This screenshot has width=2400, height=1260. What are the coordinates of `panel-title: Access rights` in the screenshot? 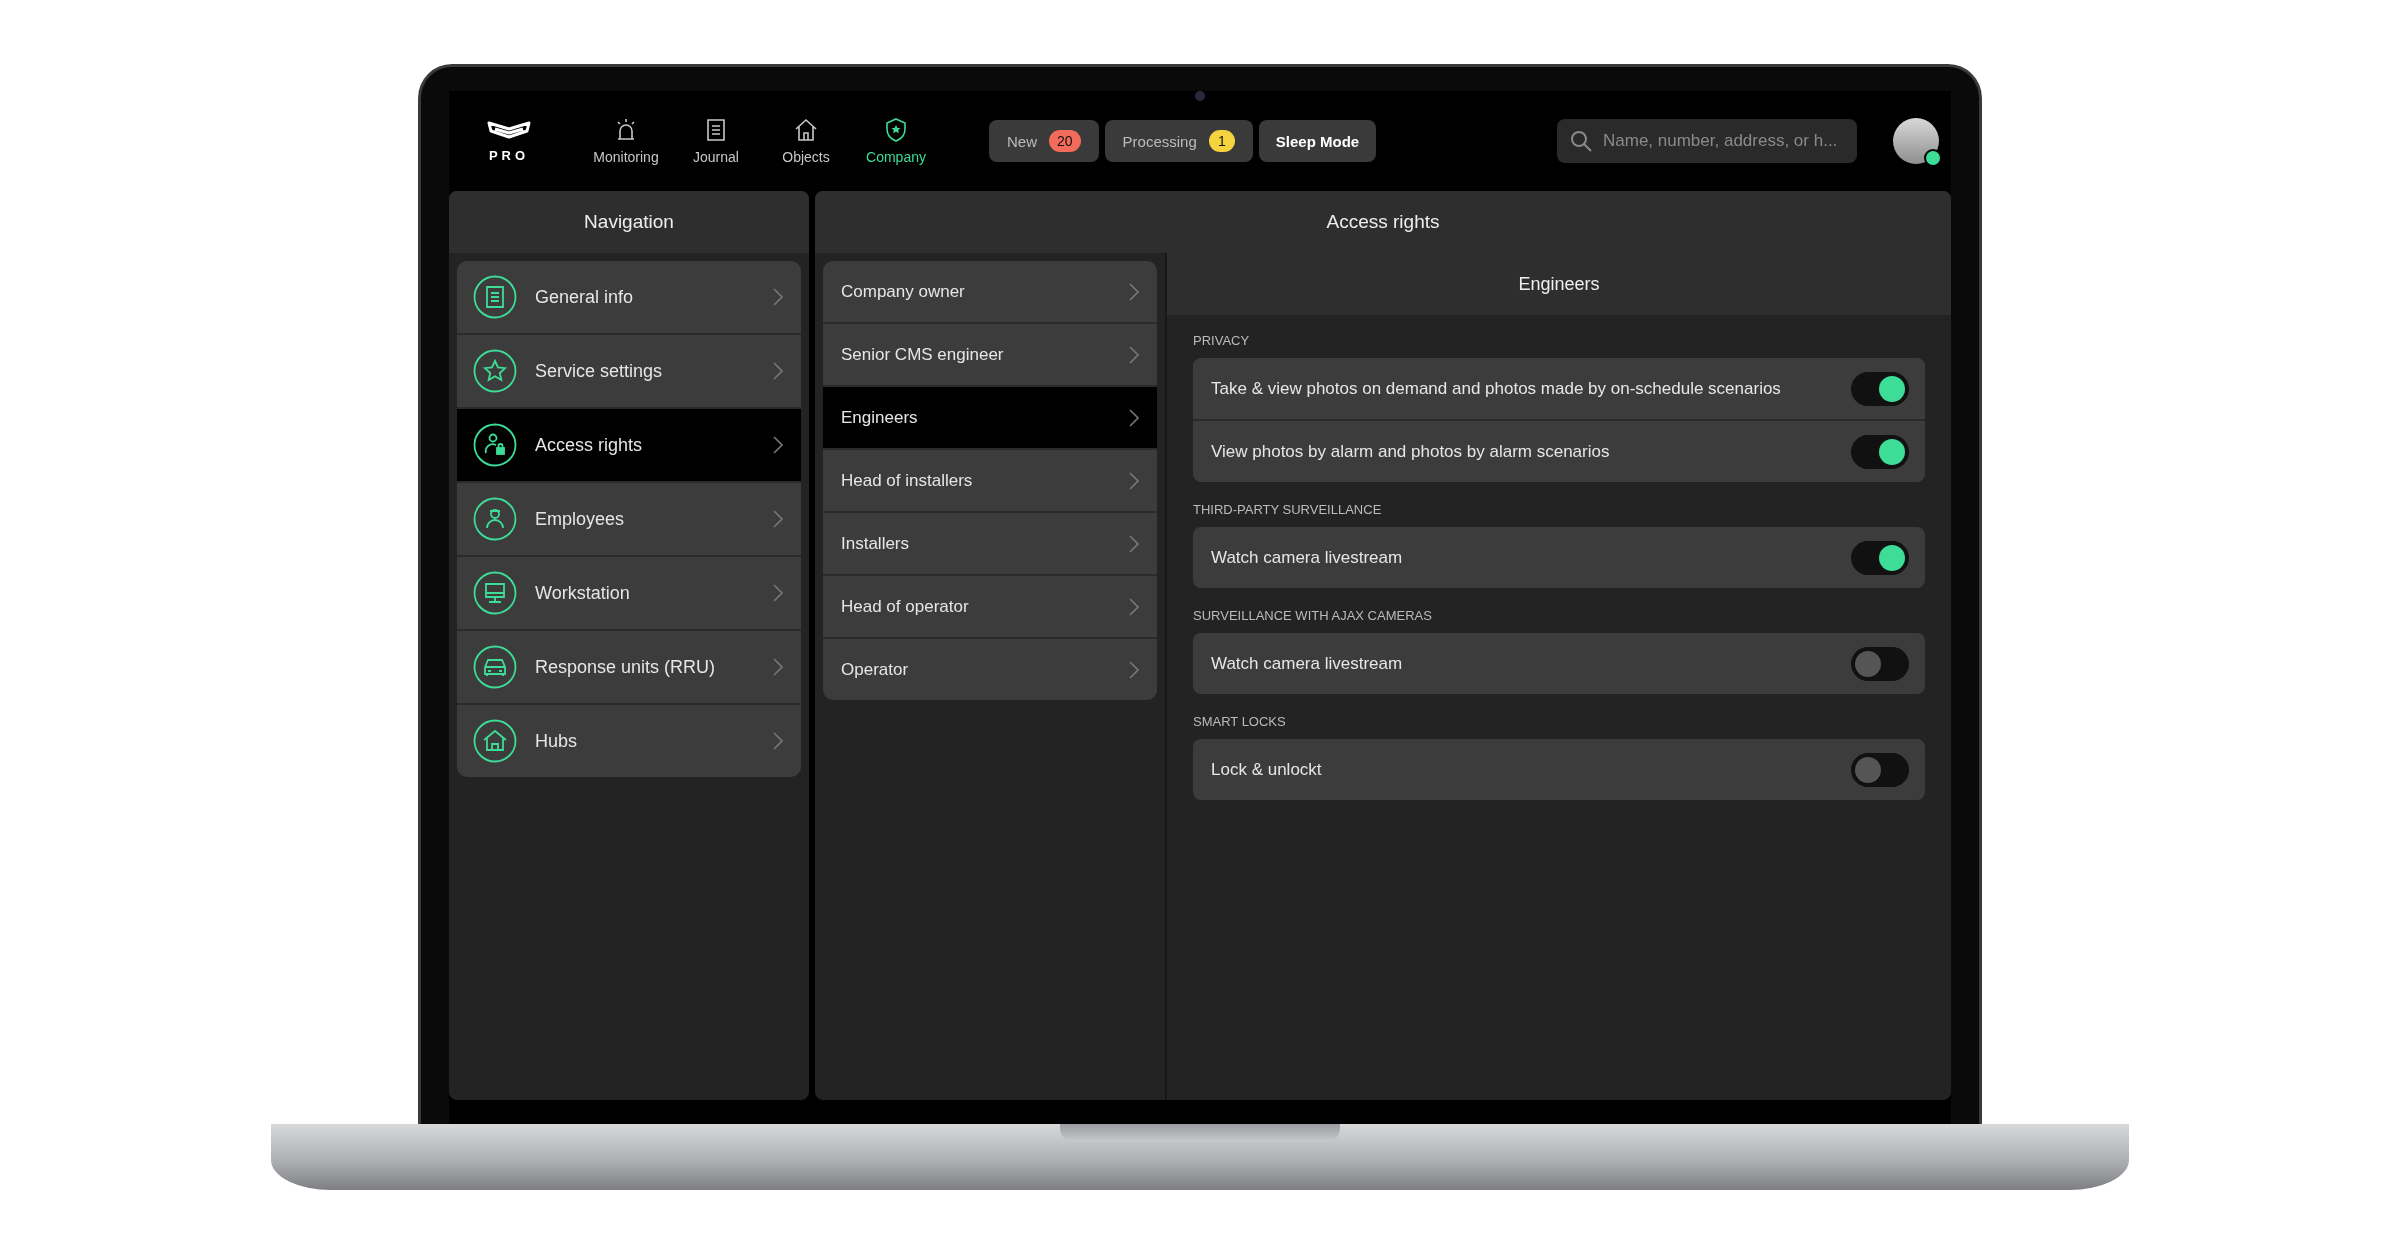 It's located at (1383, 222).